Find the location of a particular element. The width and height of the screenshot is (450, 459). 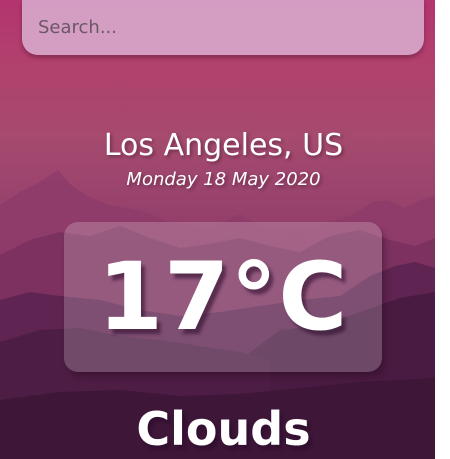

temperature-value: 17°C is located at coordinates (223, 297).